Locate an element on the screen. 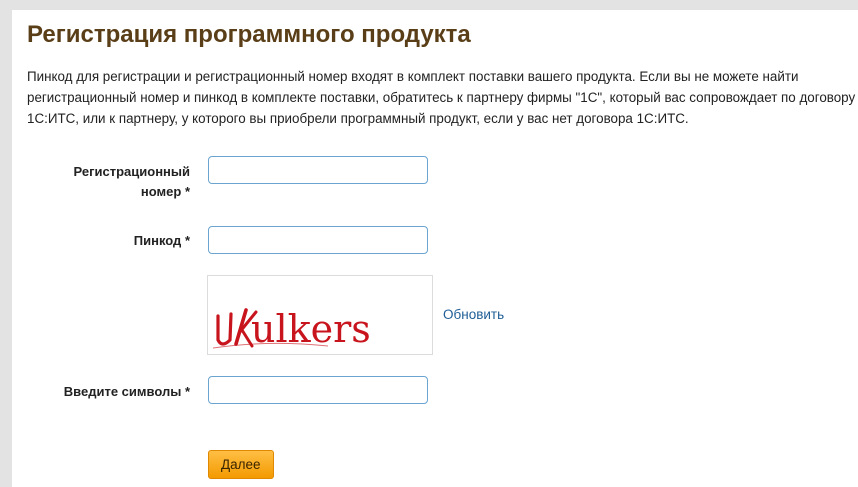 The width and height of the screenshot is (858, 487). reg-number-label-line1: Регистрационный is located at coordinates (131, 171).